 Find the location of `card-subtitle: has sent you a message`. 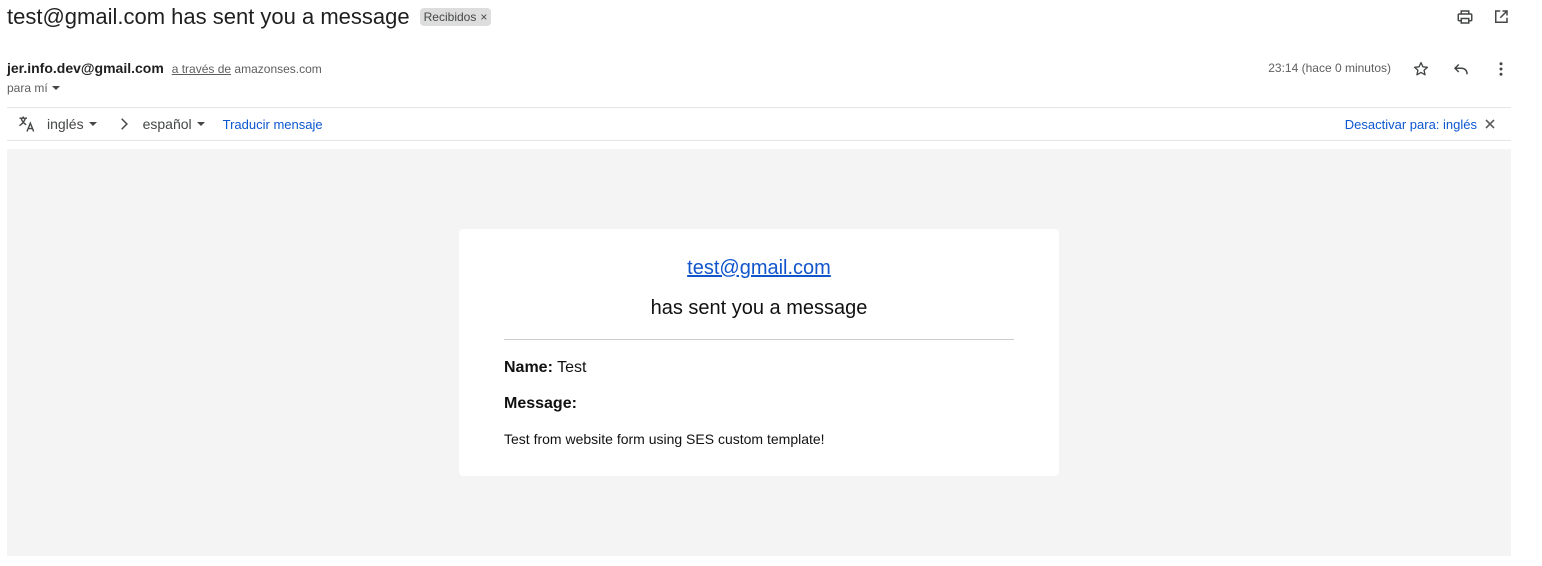

card-subtitle: has sent you a message is located at coordinates (759, 308).